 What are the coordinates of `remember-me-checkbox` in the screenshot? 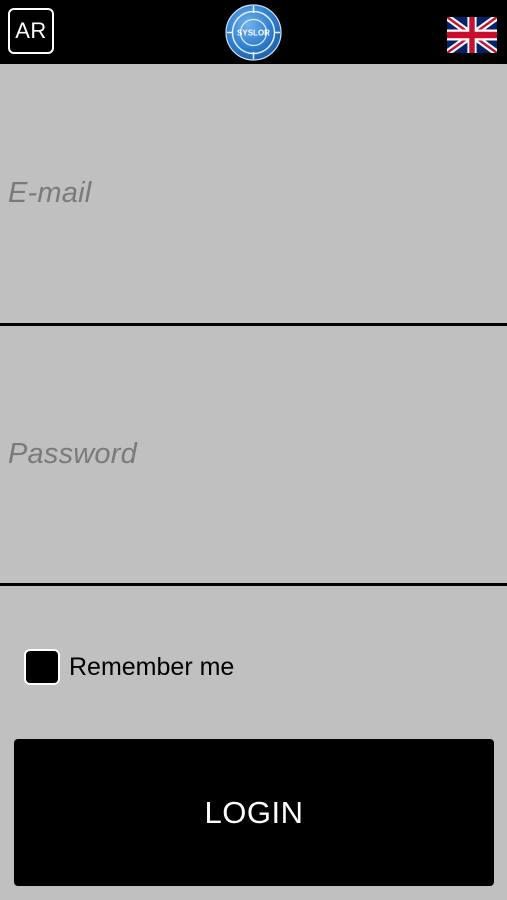 It's located at (42, 667).